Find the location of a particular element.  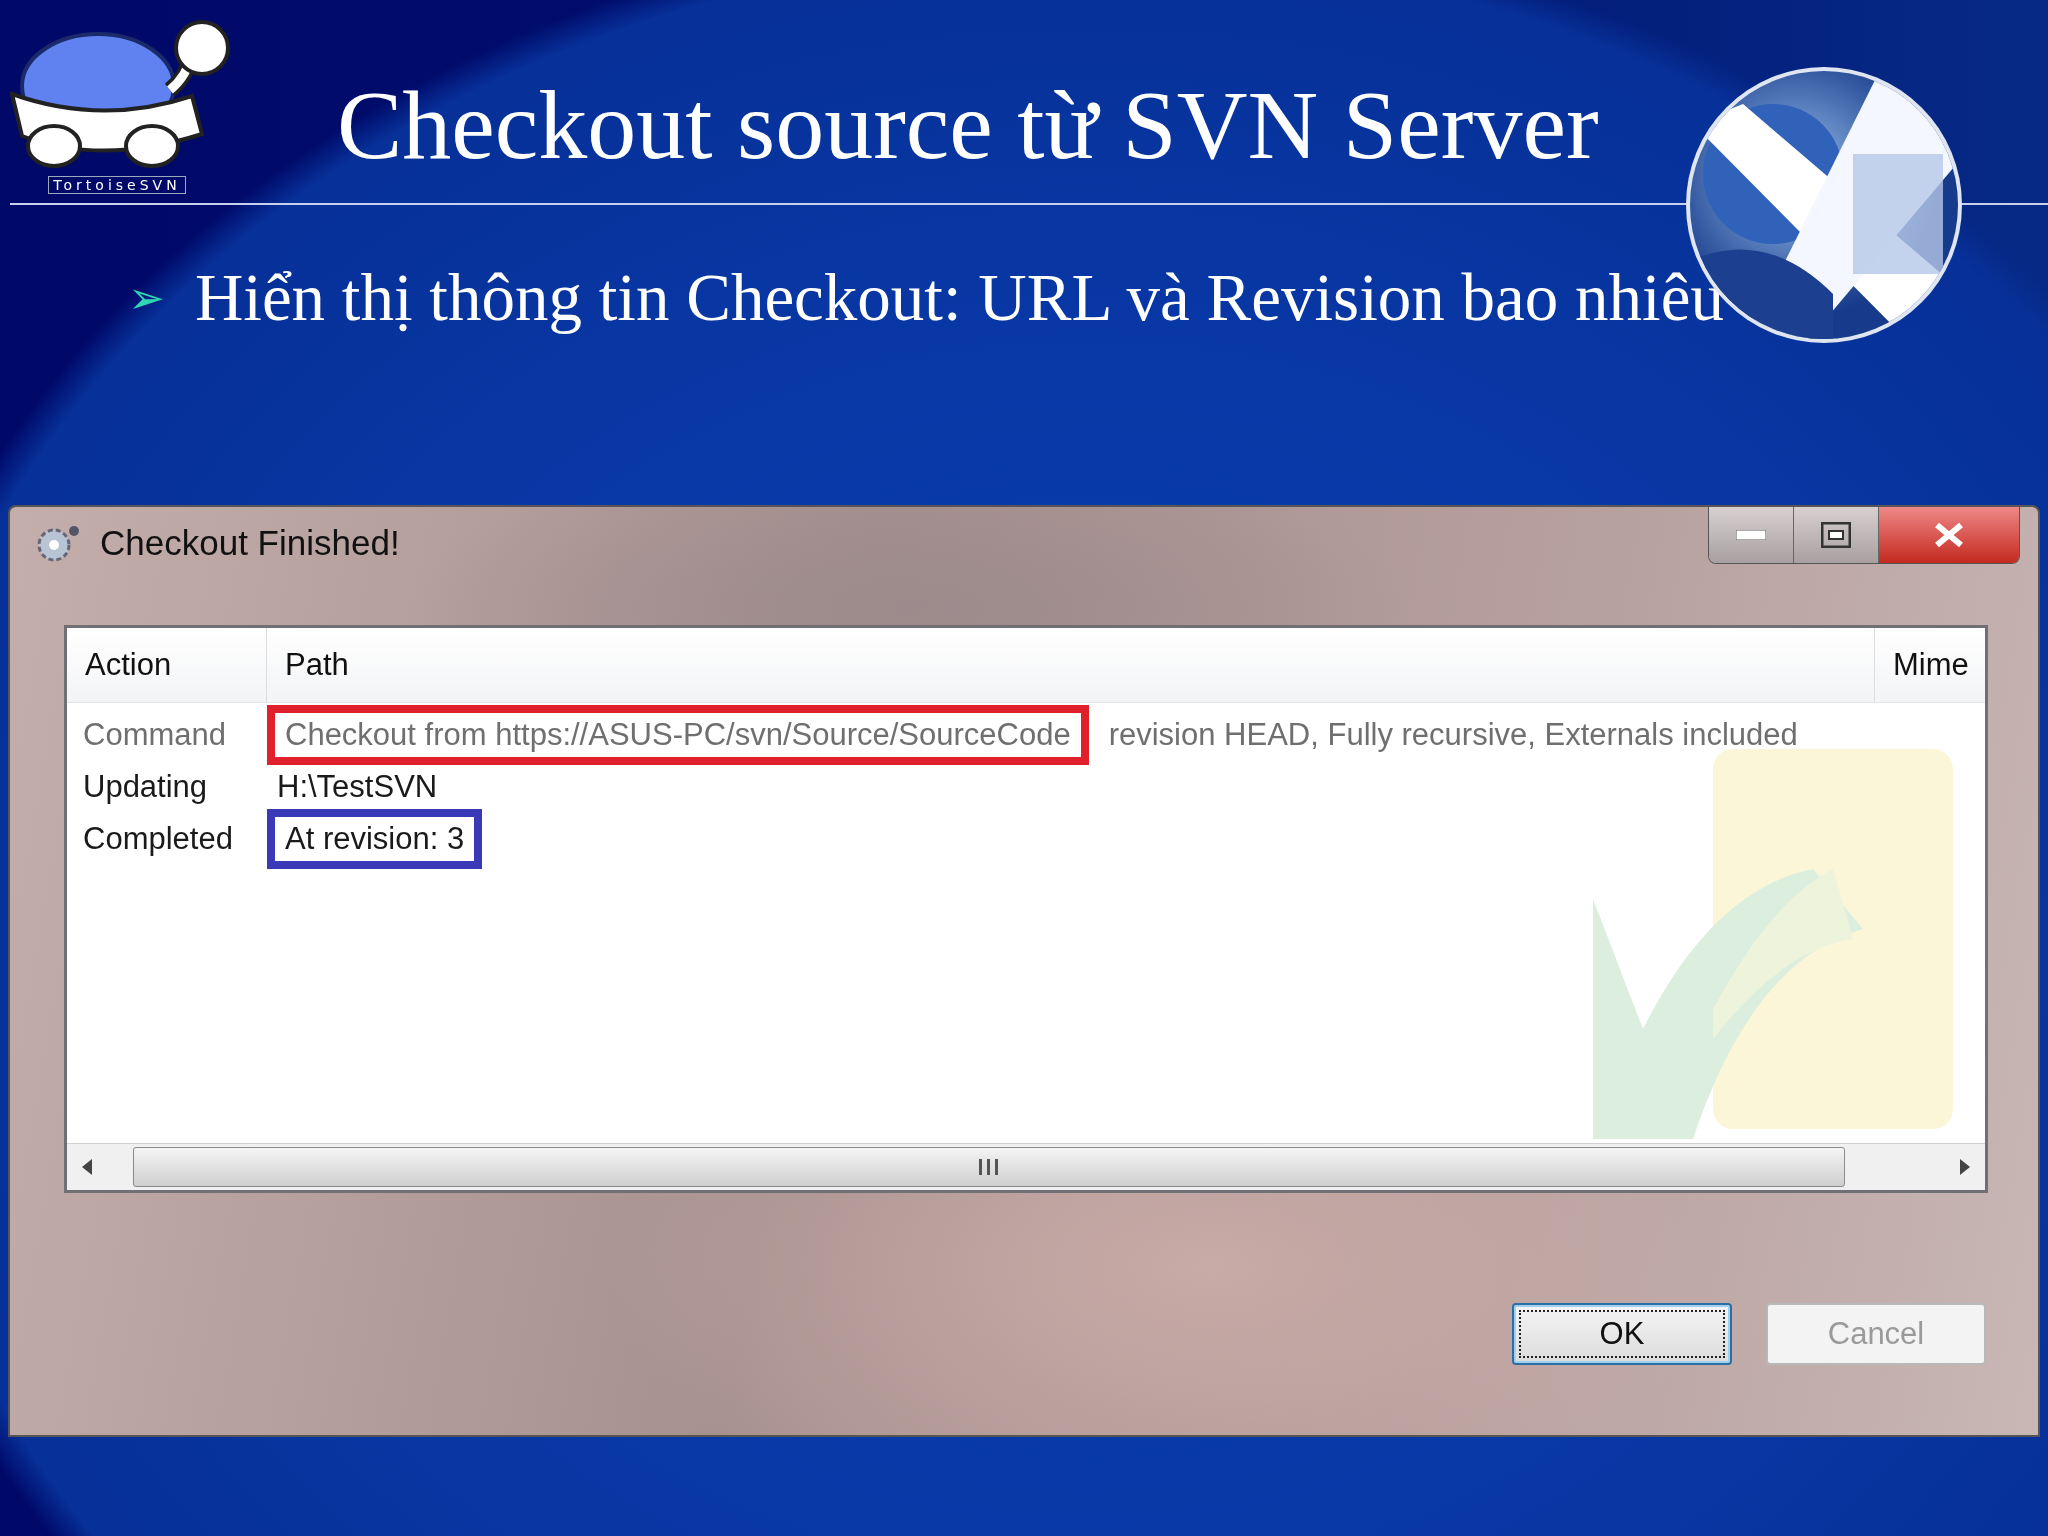

path-cell-text: H:\TestSVN is located at coordinates (357, 786).